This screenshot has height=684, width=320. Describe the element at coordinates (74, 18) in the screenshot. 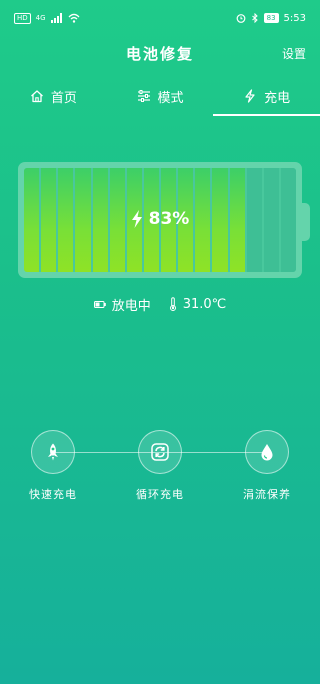

I see `wifi-icon` at that location.